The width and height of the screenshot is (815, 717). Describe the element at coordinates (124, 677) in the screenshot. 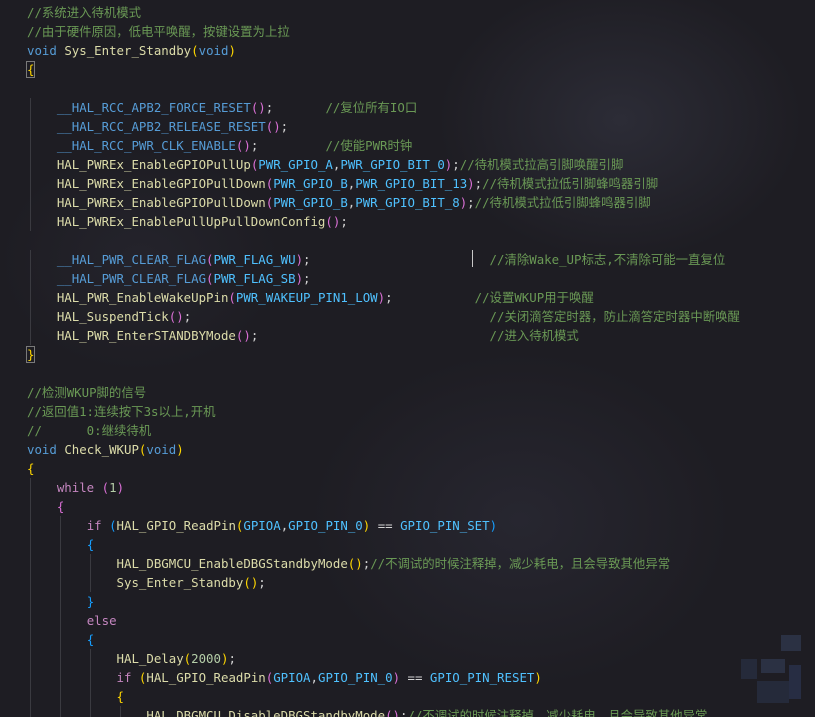

I see `code-control-keyword: if` at that location.